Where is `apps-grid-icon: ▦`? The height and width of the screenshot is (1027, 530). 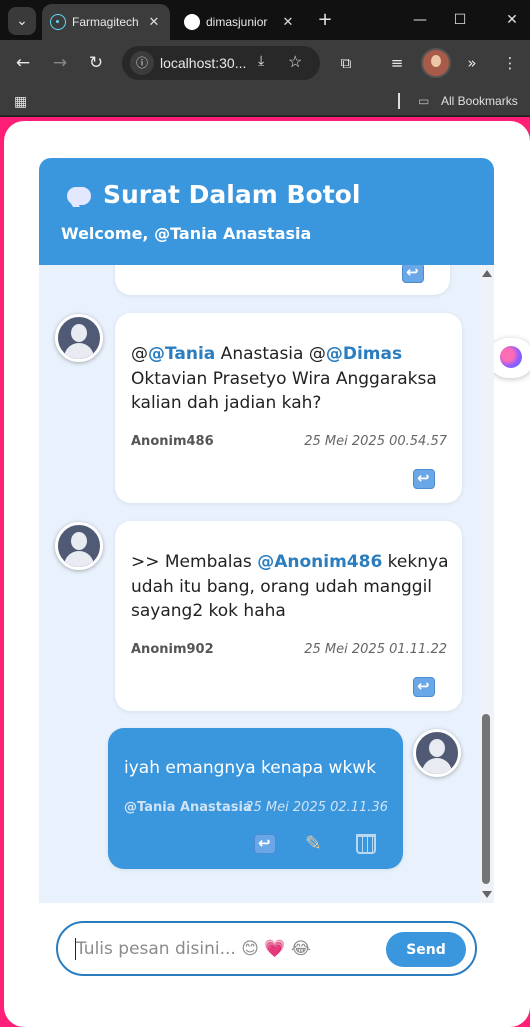
apps-grid-icon: ▦ is located at coordinates (20, 101).